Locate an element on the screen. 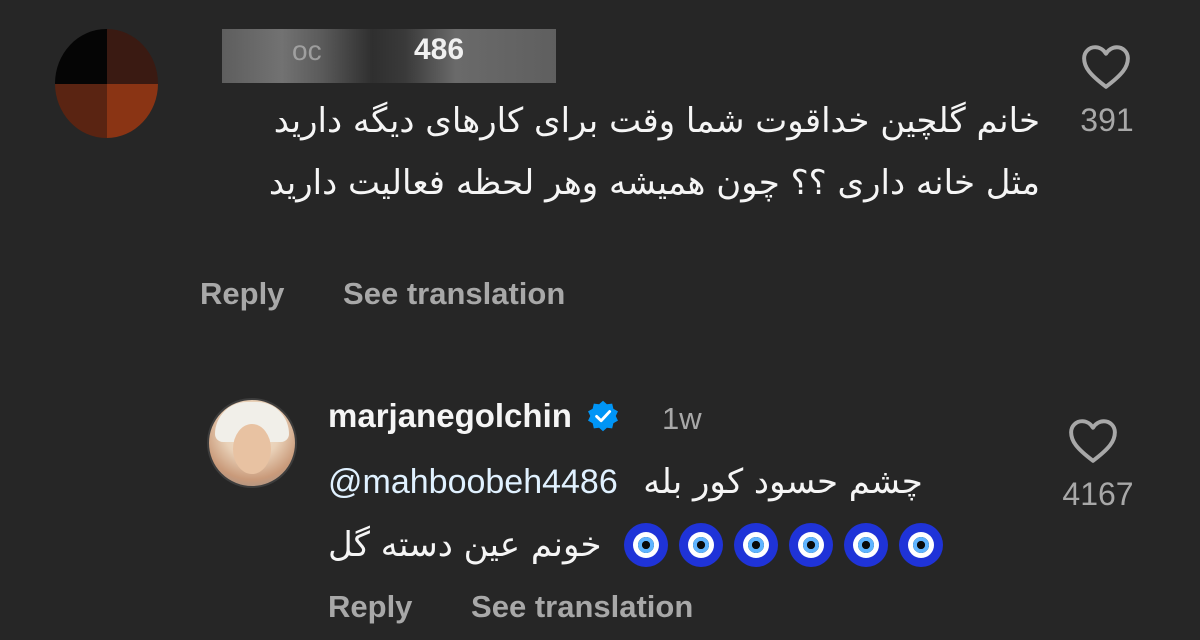 This screenshot has width=1200, height=640. reply-author: marjanegolchin is located at coordinates (474, 416).